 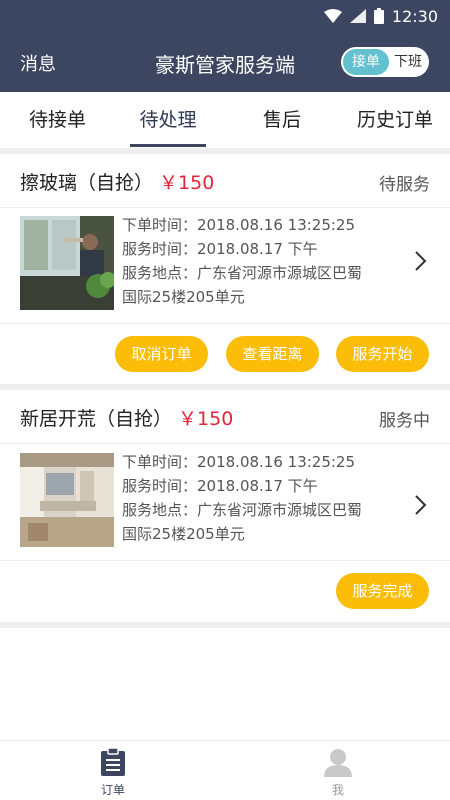 I want to click on nav-me: 我, so click(x=338, y=770).